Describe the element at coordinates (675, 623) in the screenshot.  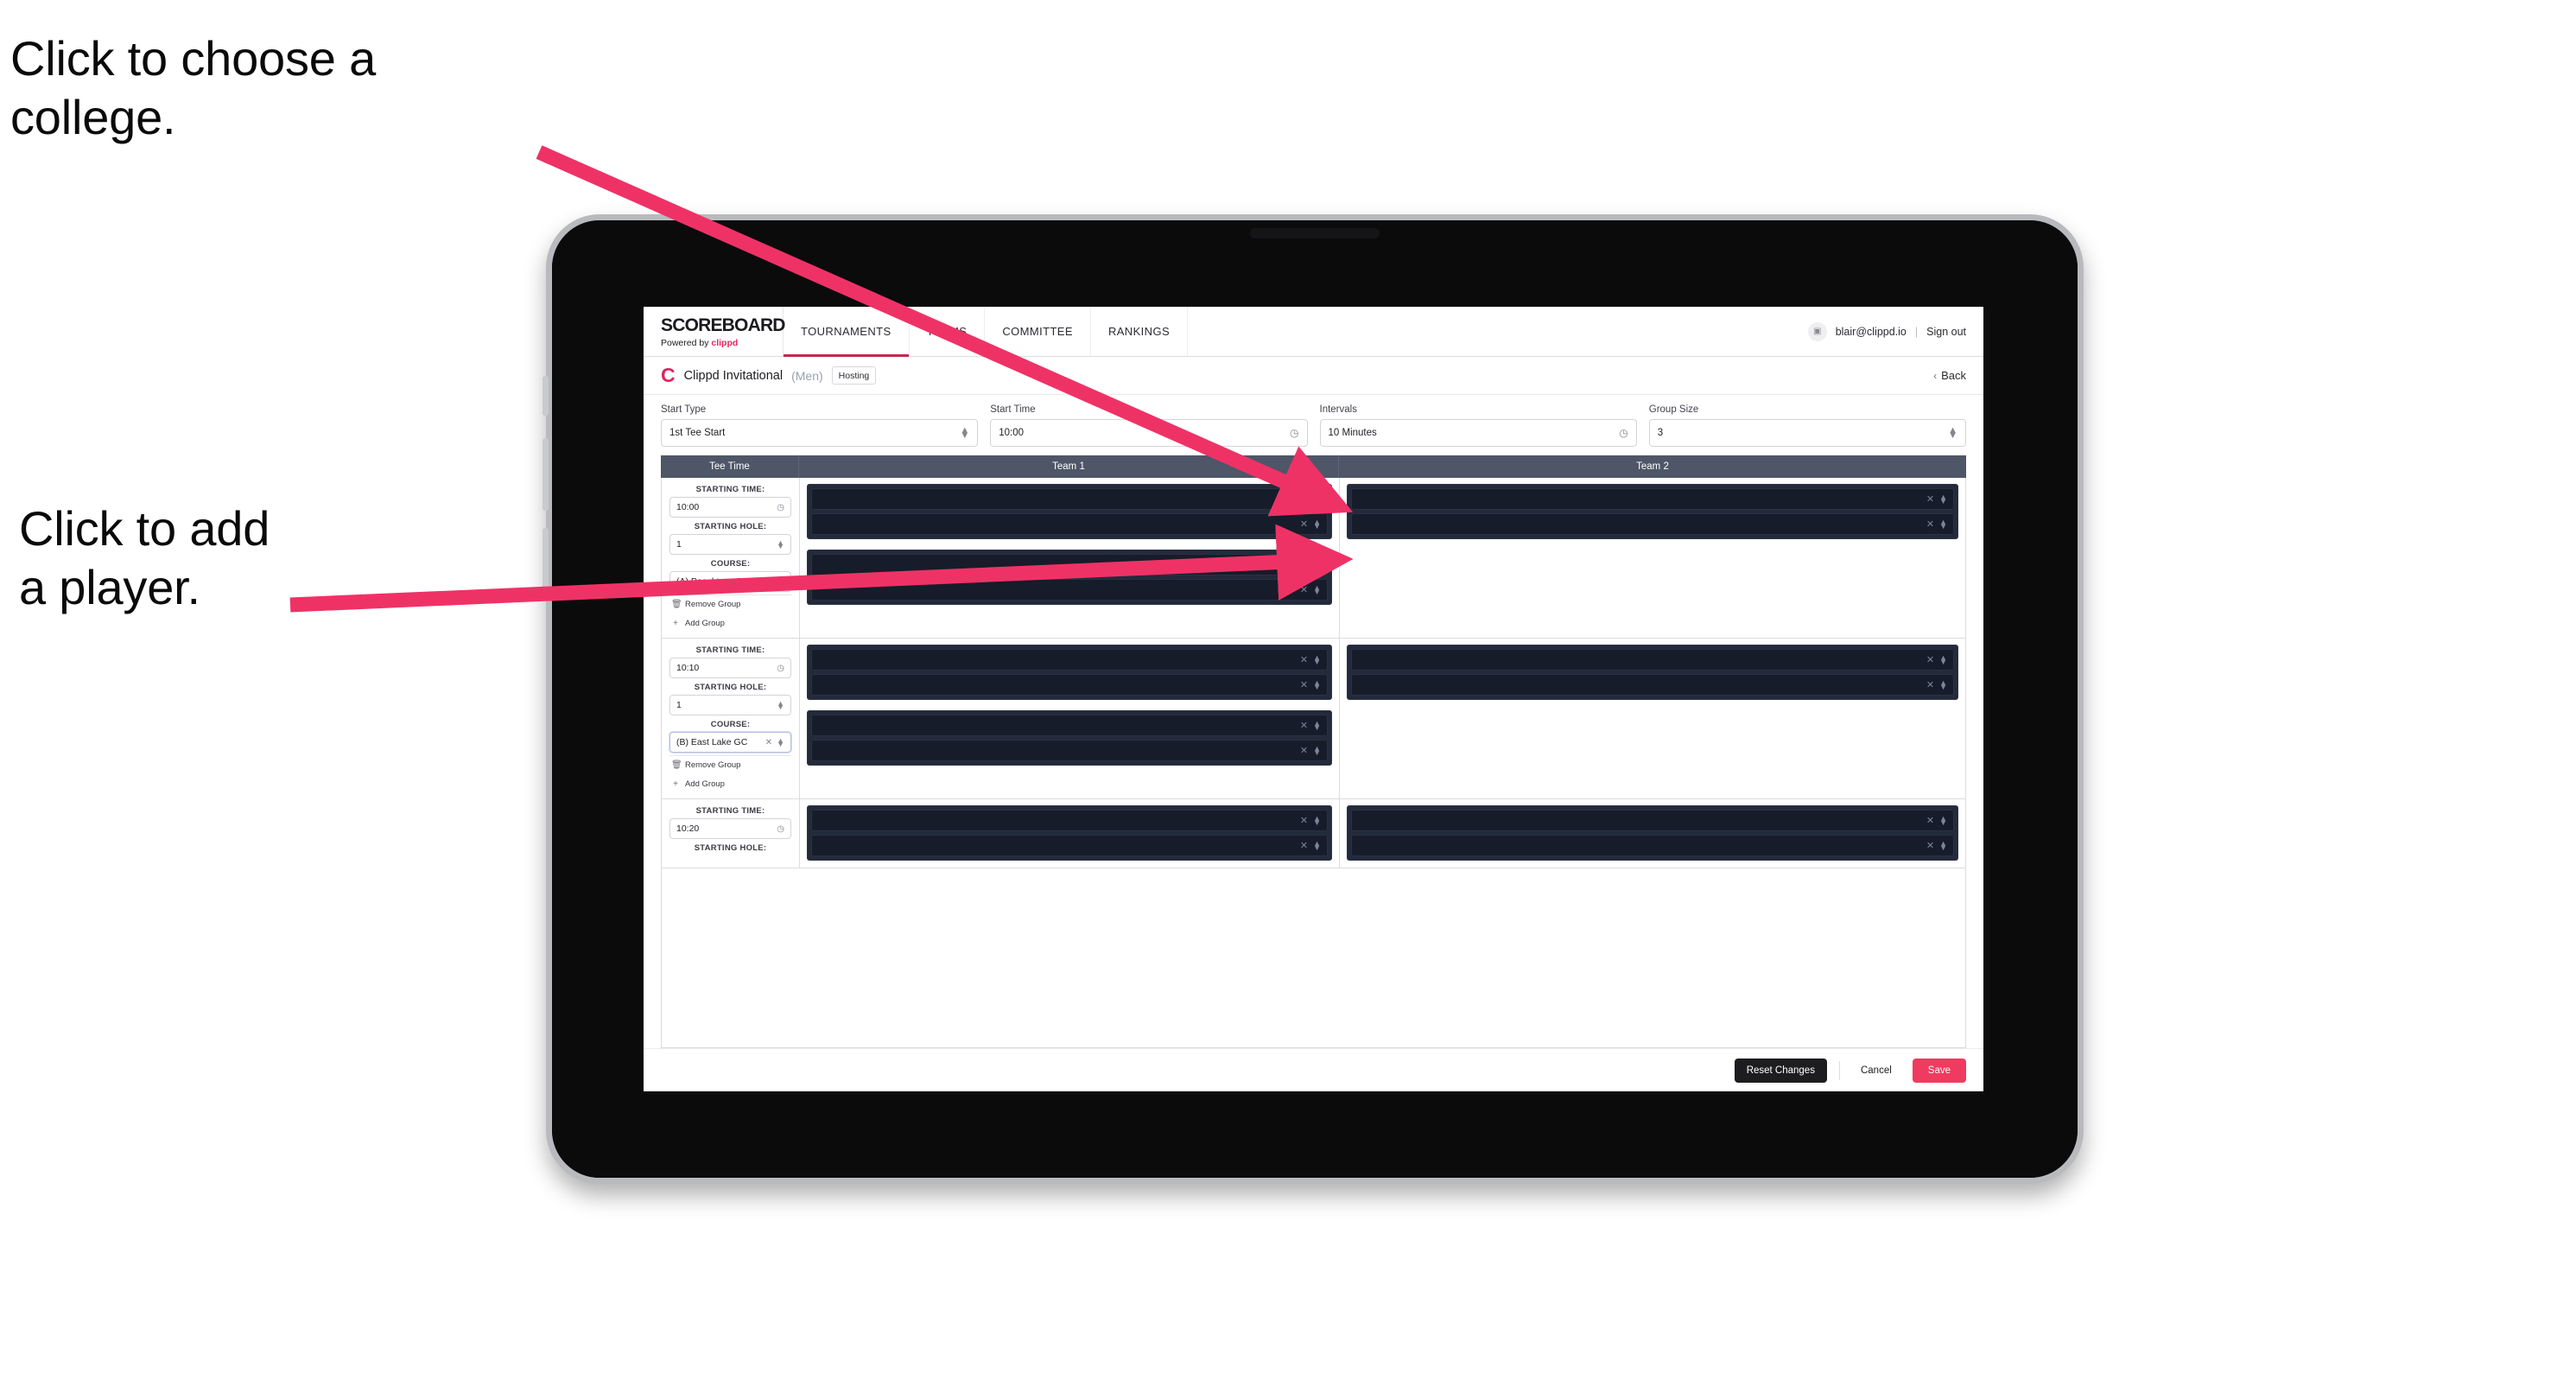
I see `plus-icon: +` at that location.